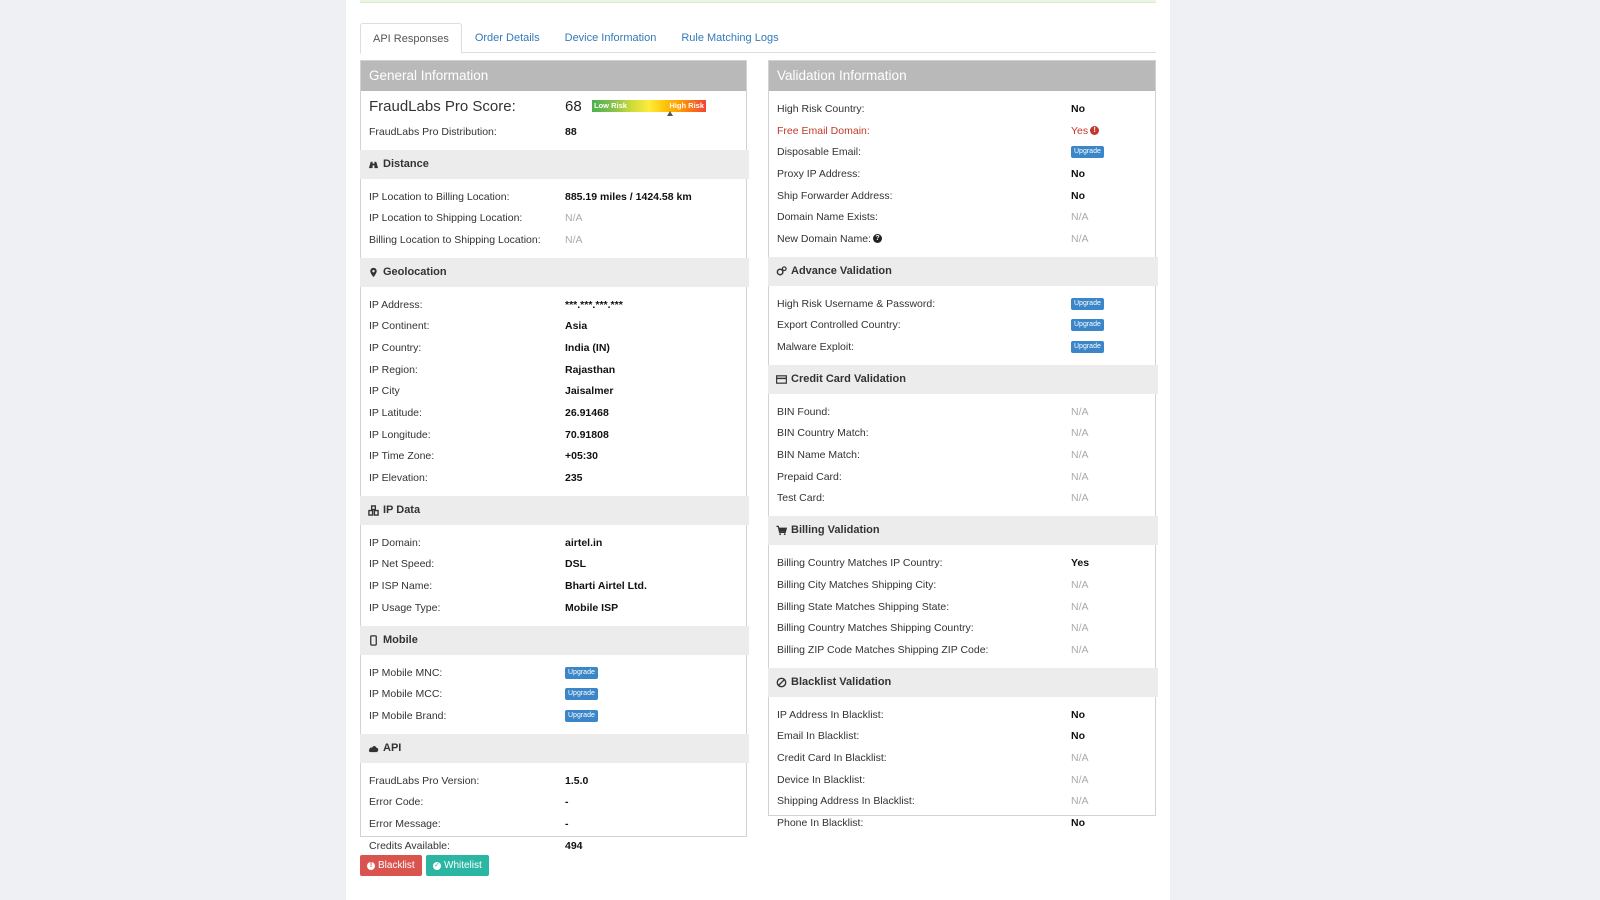  Describe the element at coordinates (406, 694) in the screenshot. I see `row-label: IP Mobile MCC:` at that location.